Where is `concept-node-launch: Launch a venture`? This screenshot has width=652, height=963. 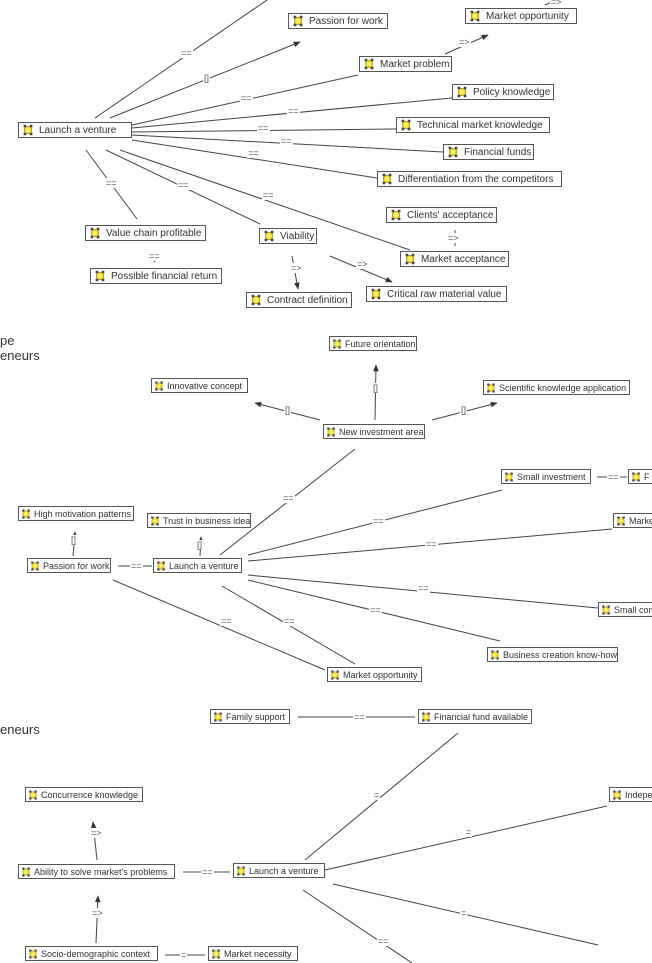
concept-node-launch: Launch a venture is located at coordinates (75, 130).